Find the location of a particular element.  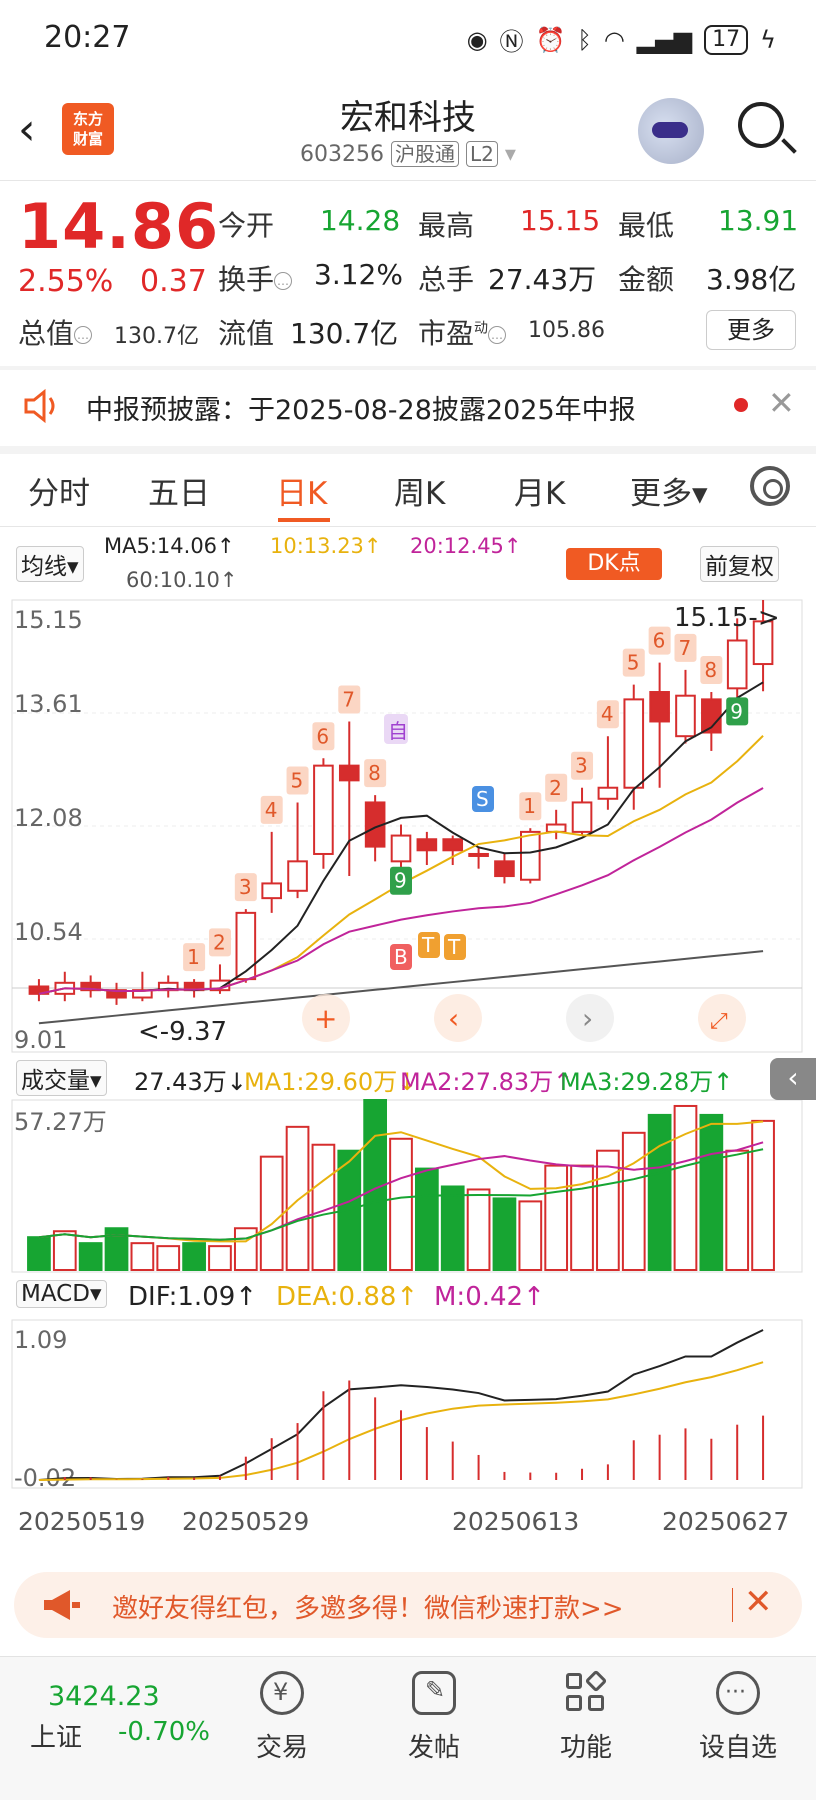

chevron-left-icon: ‹ is located at coordinates (453, 1018).